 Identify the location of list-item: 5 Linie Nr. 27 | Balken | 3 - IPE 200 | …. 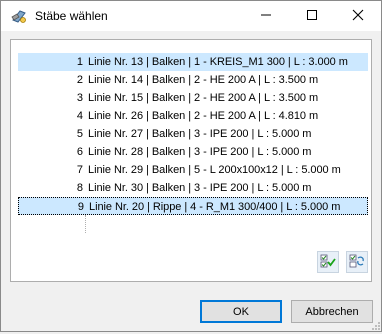
(193, 134).